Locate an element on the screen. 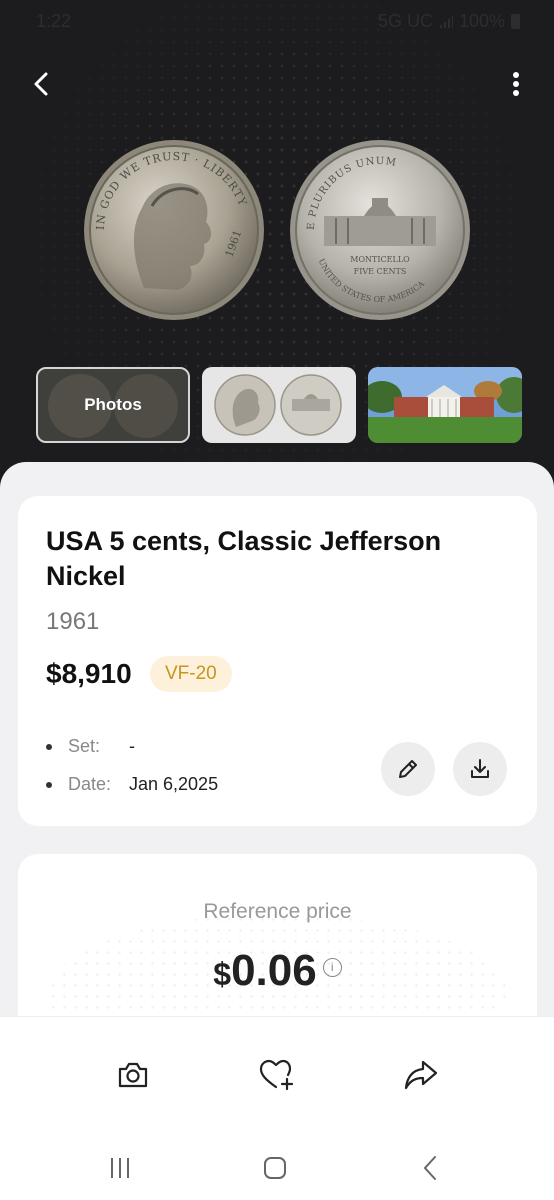 The width and height of the screenshot is (554, 1200). download-button is located at coordinates (480, 769).